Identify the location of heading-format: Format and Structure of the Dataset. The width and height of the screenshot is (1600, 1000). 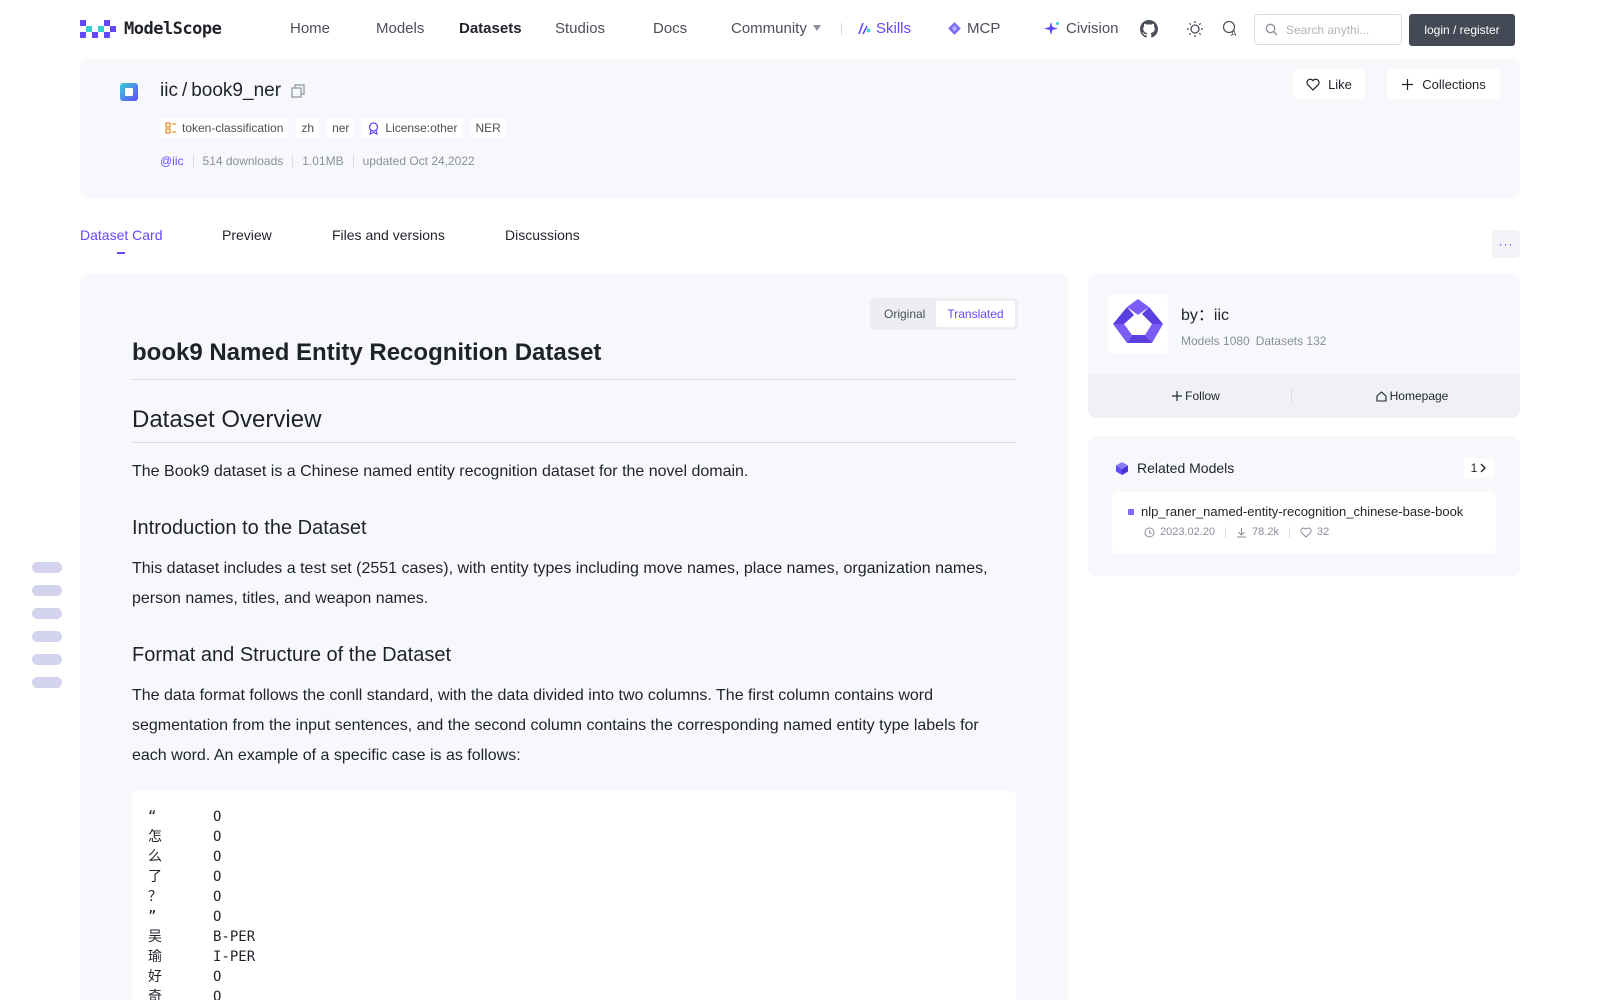
(292, 655).